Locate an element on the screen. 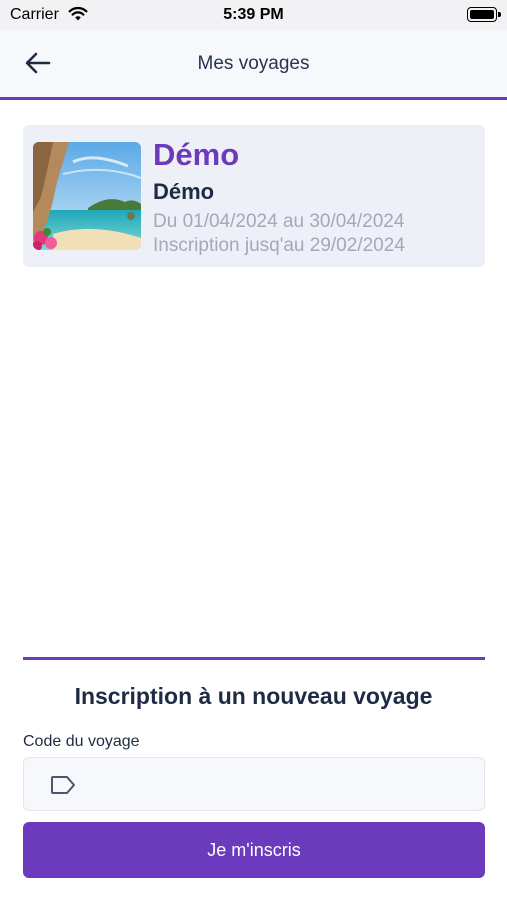 The image size is (507, 900). status-bar: Carrier 5:39 PM is located at coordinates (253, 15).